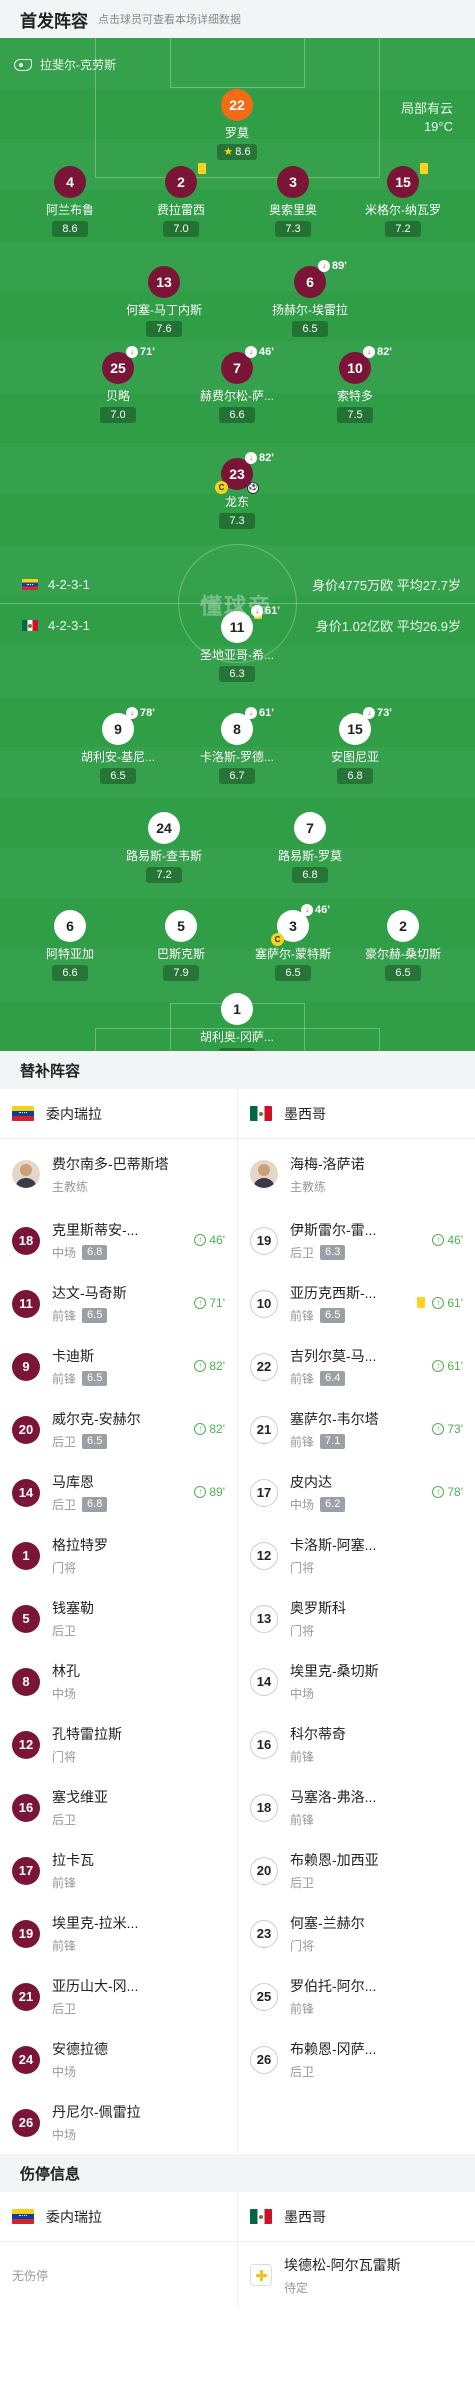 The height and width of the screenshot is (2382, 475). What do you see at coordinates (118, 1744) in the screenshot?
I see `sub-player-row: 12 孔特雷拉斯 门将` at bounding box center [118, 1744].